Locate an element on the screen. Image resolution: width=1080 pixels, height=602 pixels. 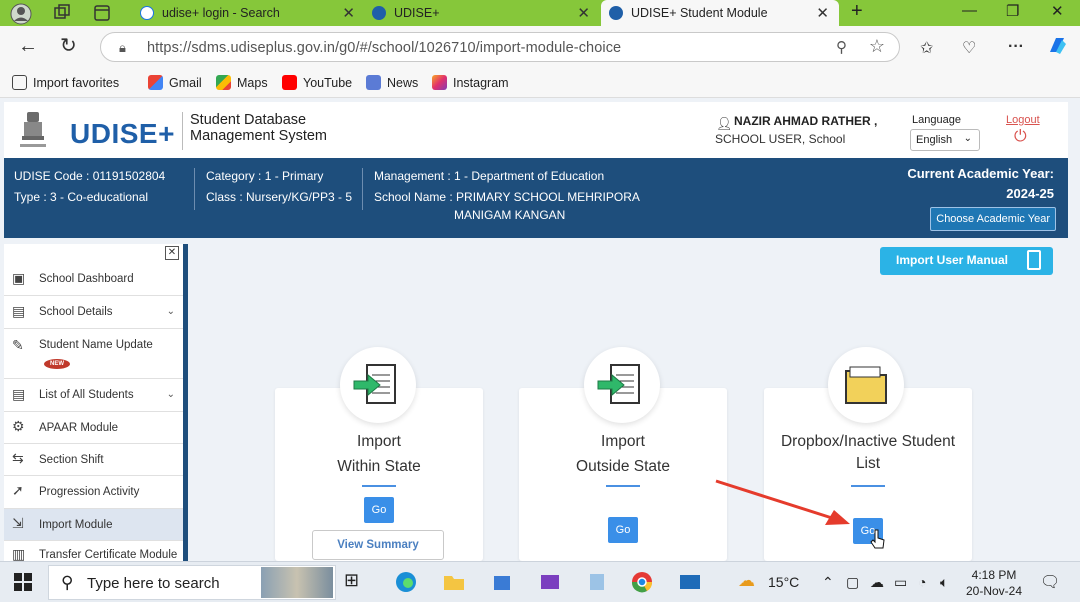
tab-udise-login-search: udise+ login - Search ✕ is located at coordinates (247, 13).